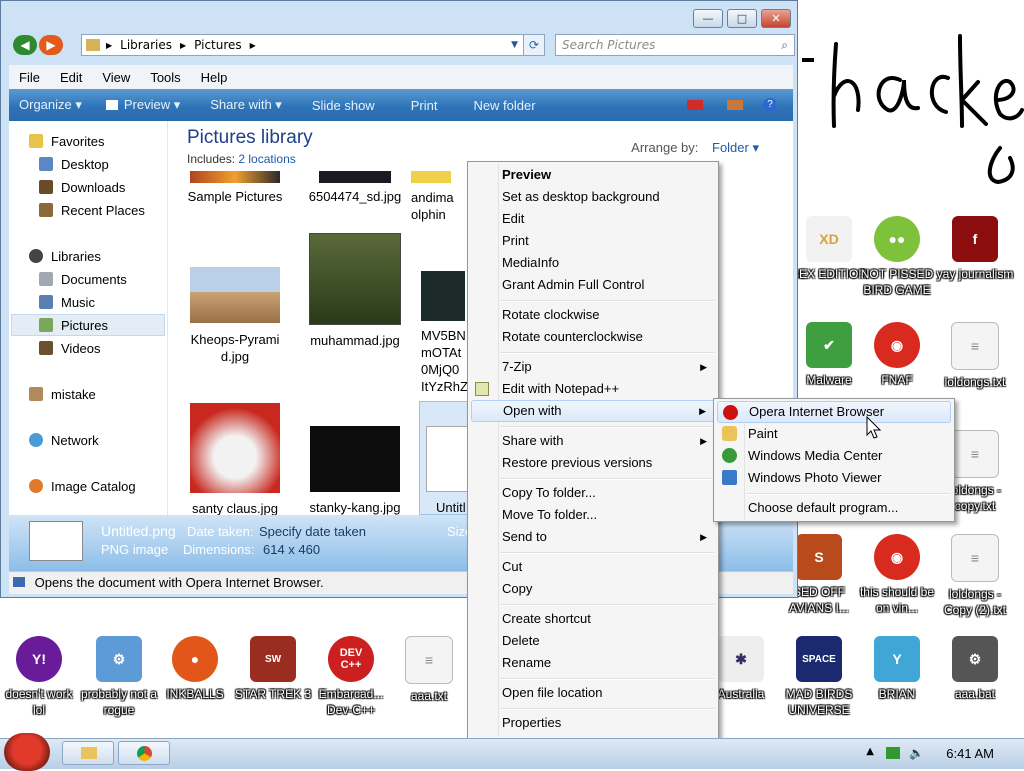  What do you see at coordinates (88, 753) in the screenshot?
I see `taskbar-explorer-button` at bounding box center [88, 753].